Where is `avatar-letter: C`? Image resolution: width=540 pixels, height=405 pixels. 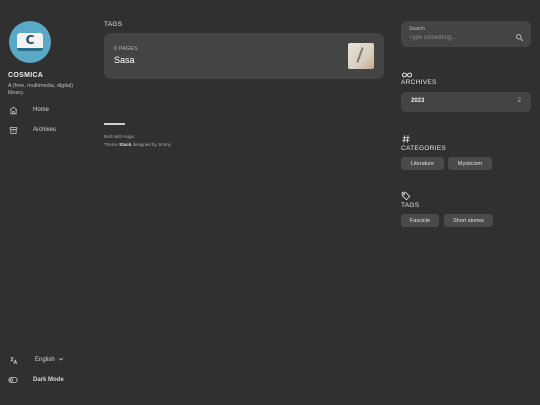 avatar-letter: C is located at coordinates (30, 40).